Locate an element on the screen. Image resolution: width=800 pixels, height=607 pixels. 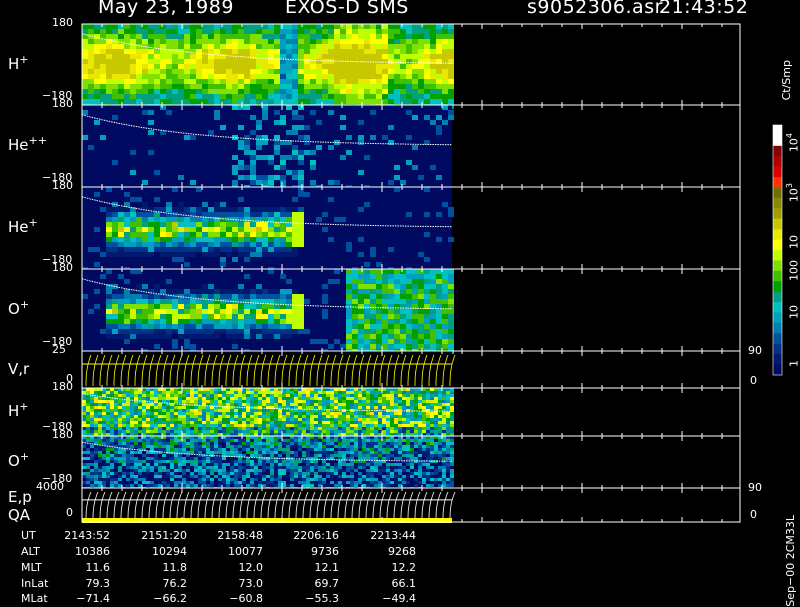
footer-cell: 9268 is located at coordinates (402, 551).